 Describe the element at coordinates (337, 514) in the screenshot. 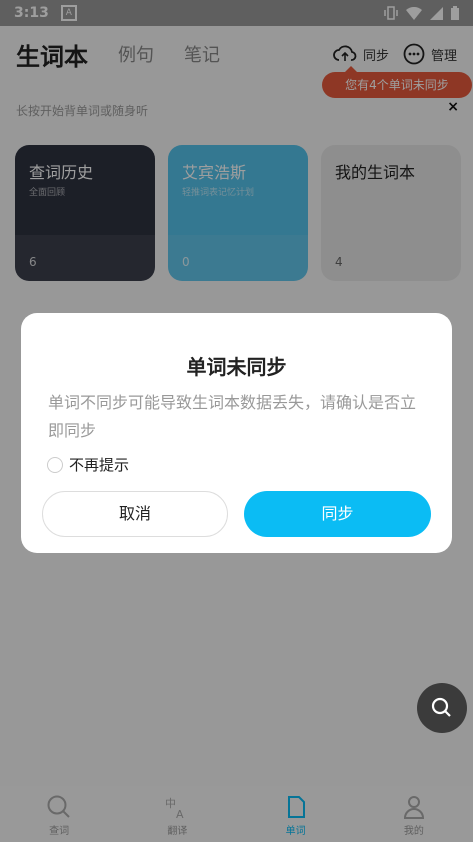

I see `sync-confirm-button: 同步` at that location.